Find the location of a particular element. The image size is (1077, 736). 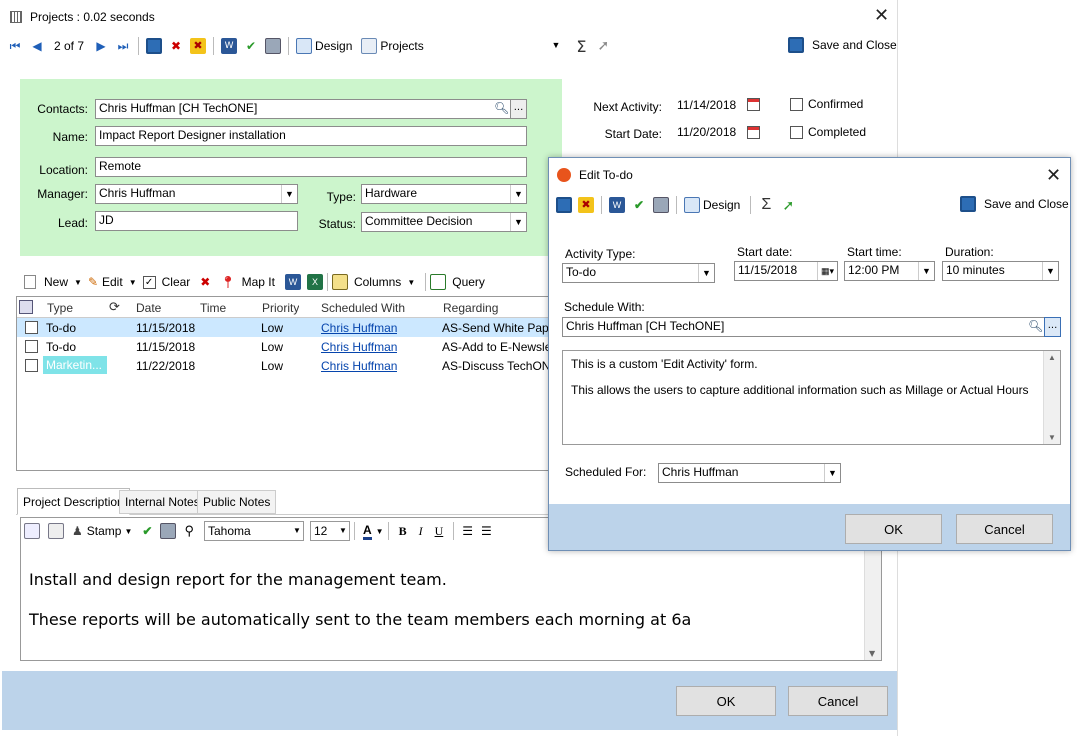

start-date-picker: 11/15/2018 ▦▾ is located at coordinates (786, 271).